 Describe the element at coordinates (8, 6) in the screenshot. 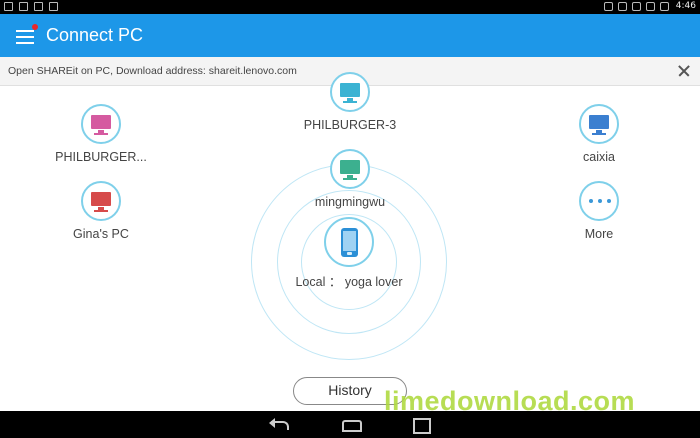

I see `notification-icon` at that location.